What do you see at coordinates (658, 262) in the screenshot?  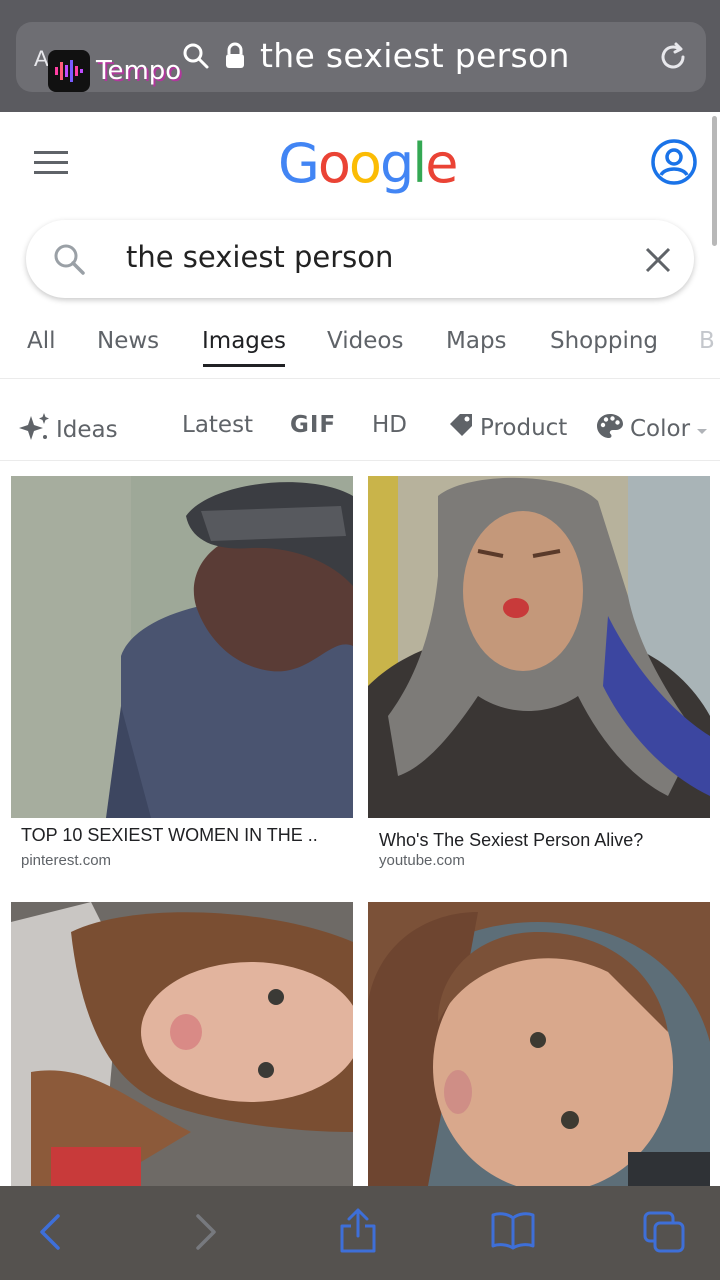 I see `clear-icon` at bounding box center [658, 262].